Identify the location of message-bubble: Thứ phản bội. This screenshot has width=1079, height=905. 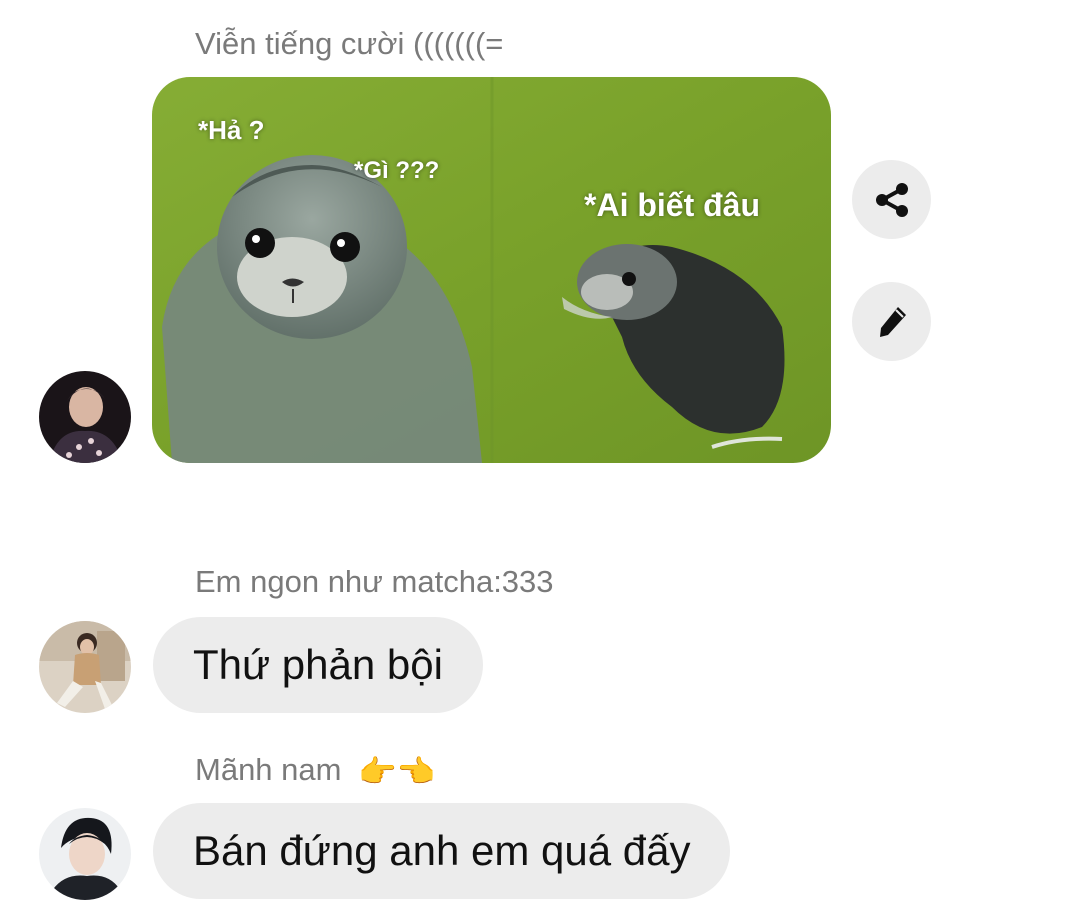
(318, 665).